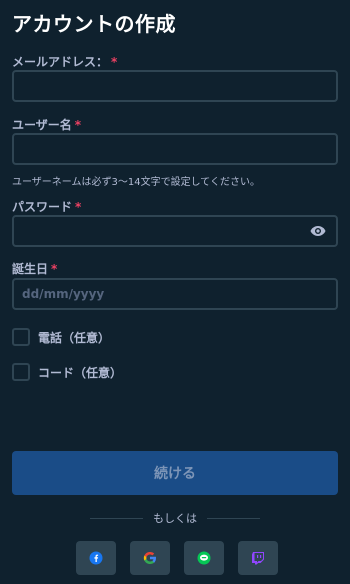 The height and width of the screenshot is (584, 350). I want to click on password-field-wrapper, so click(175, 231).